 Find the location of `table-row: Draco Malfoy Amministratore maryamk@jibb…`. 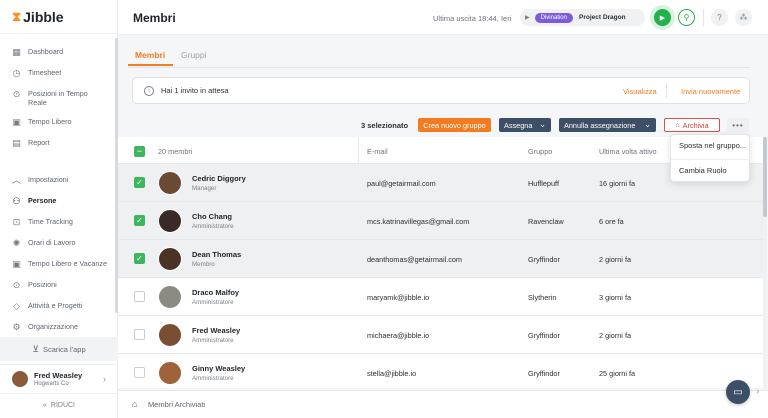

table-row: Draco Malfoy Amministratore maryamk@jibb… is located at coordinates (440, 297).